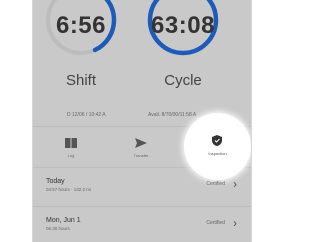  What do you see at coordinates (217, 140) in the screenshot?
I see `shield-icon` at bounding box center [217, 140].